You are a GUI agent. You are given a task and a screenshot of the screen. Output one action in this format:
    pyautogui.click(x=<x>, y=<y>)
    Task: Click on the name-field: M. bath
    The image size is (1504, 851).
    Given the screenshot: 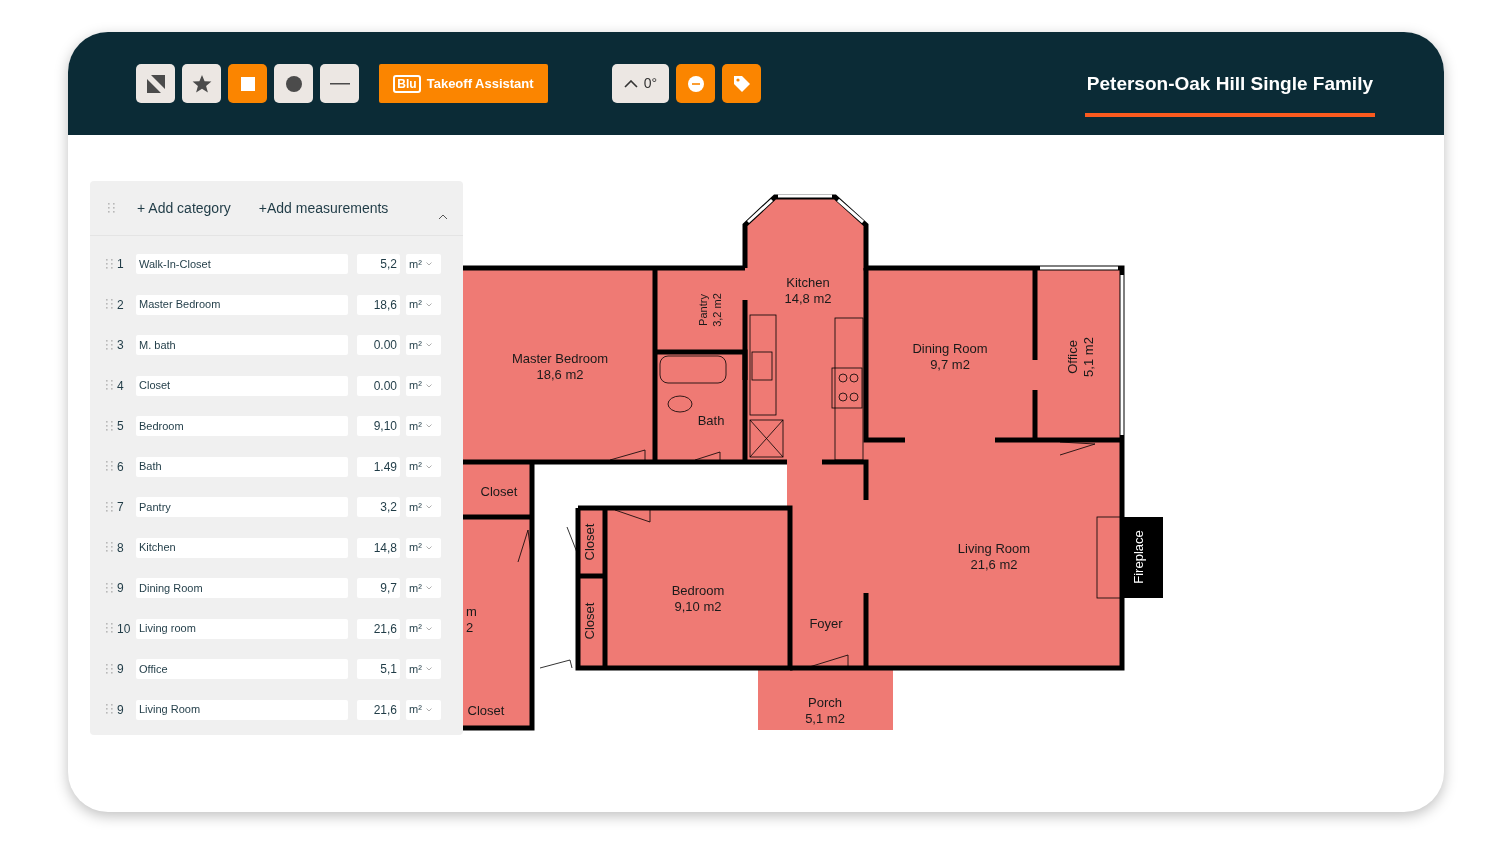 What is the action you would take?
    pyautogui.click(x=242, y=345)
    